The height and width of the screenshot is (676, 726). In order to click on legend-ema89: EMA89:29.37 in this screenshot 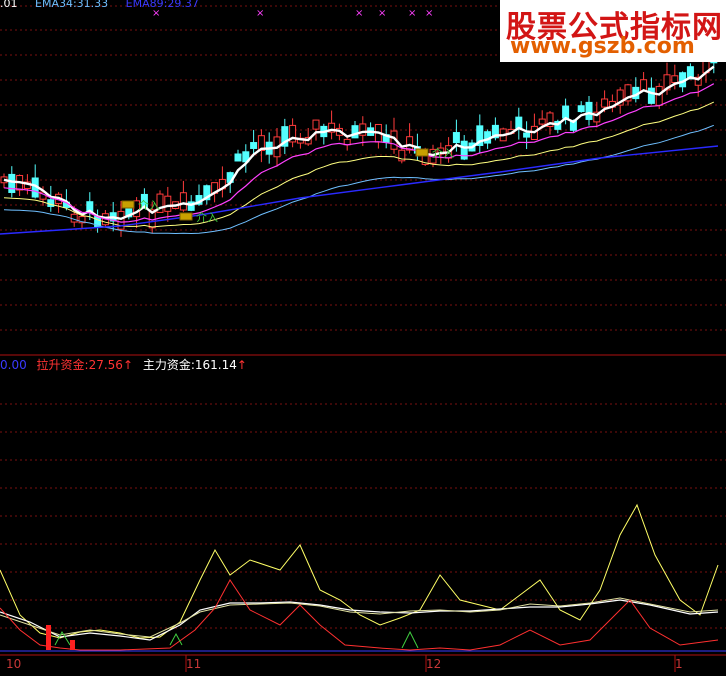, I will do `click(162, 5)`.